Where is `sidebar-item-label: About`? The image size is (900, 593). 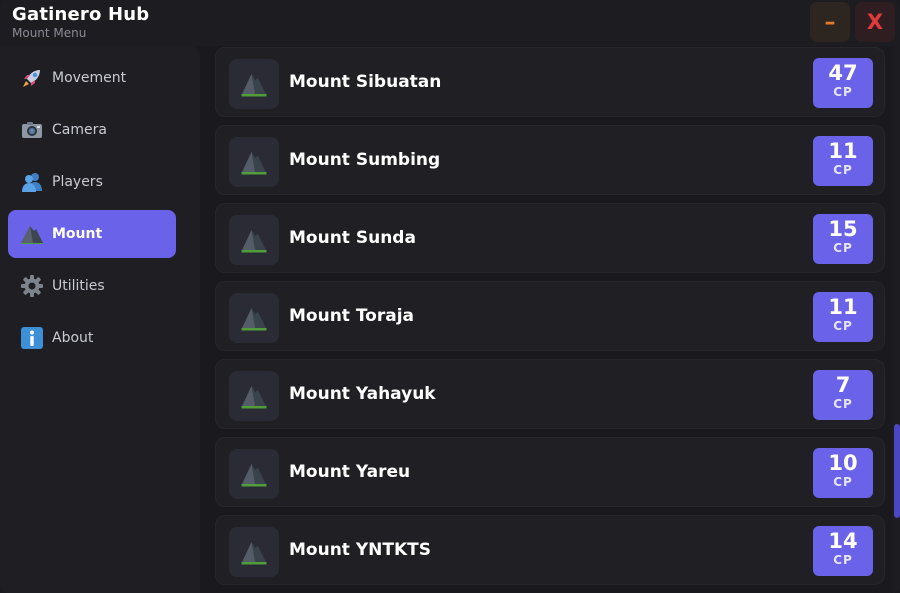
sidebar-item-label: About is located at coordinates (73, 338).